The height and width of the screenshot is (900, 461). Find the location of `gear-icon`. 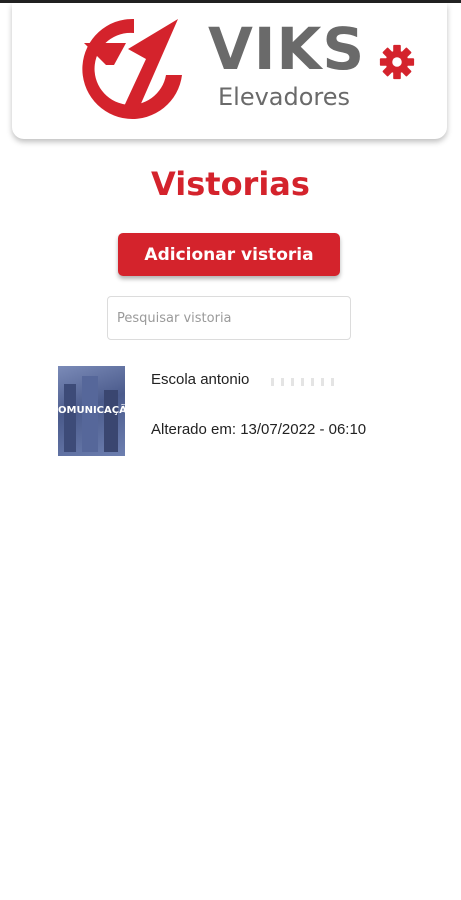

gear-icon is located at coordinates (397, 62).